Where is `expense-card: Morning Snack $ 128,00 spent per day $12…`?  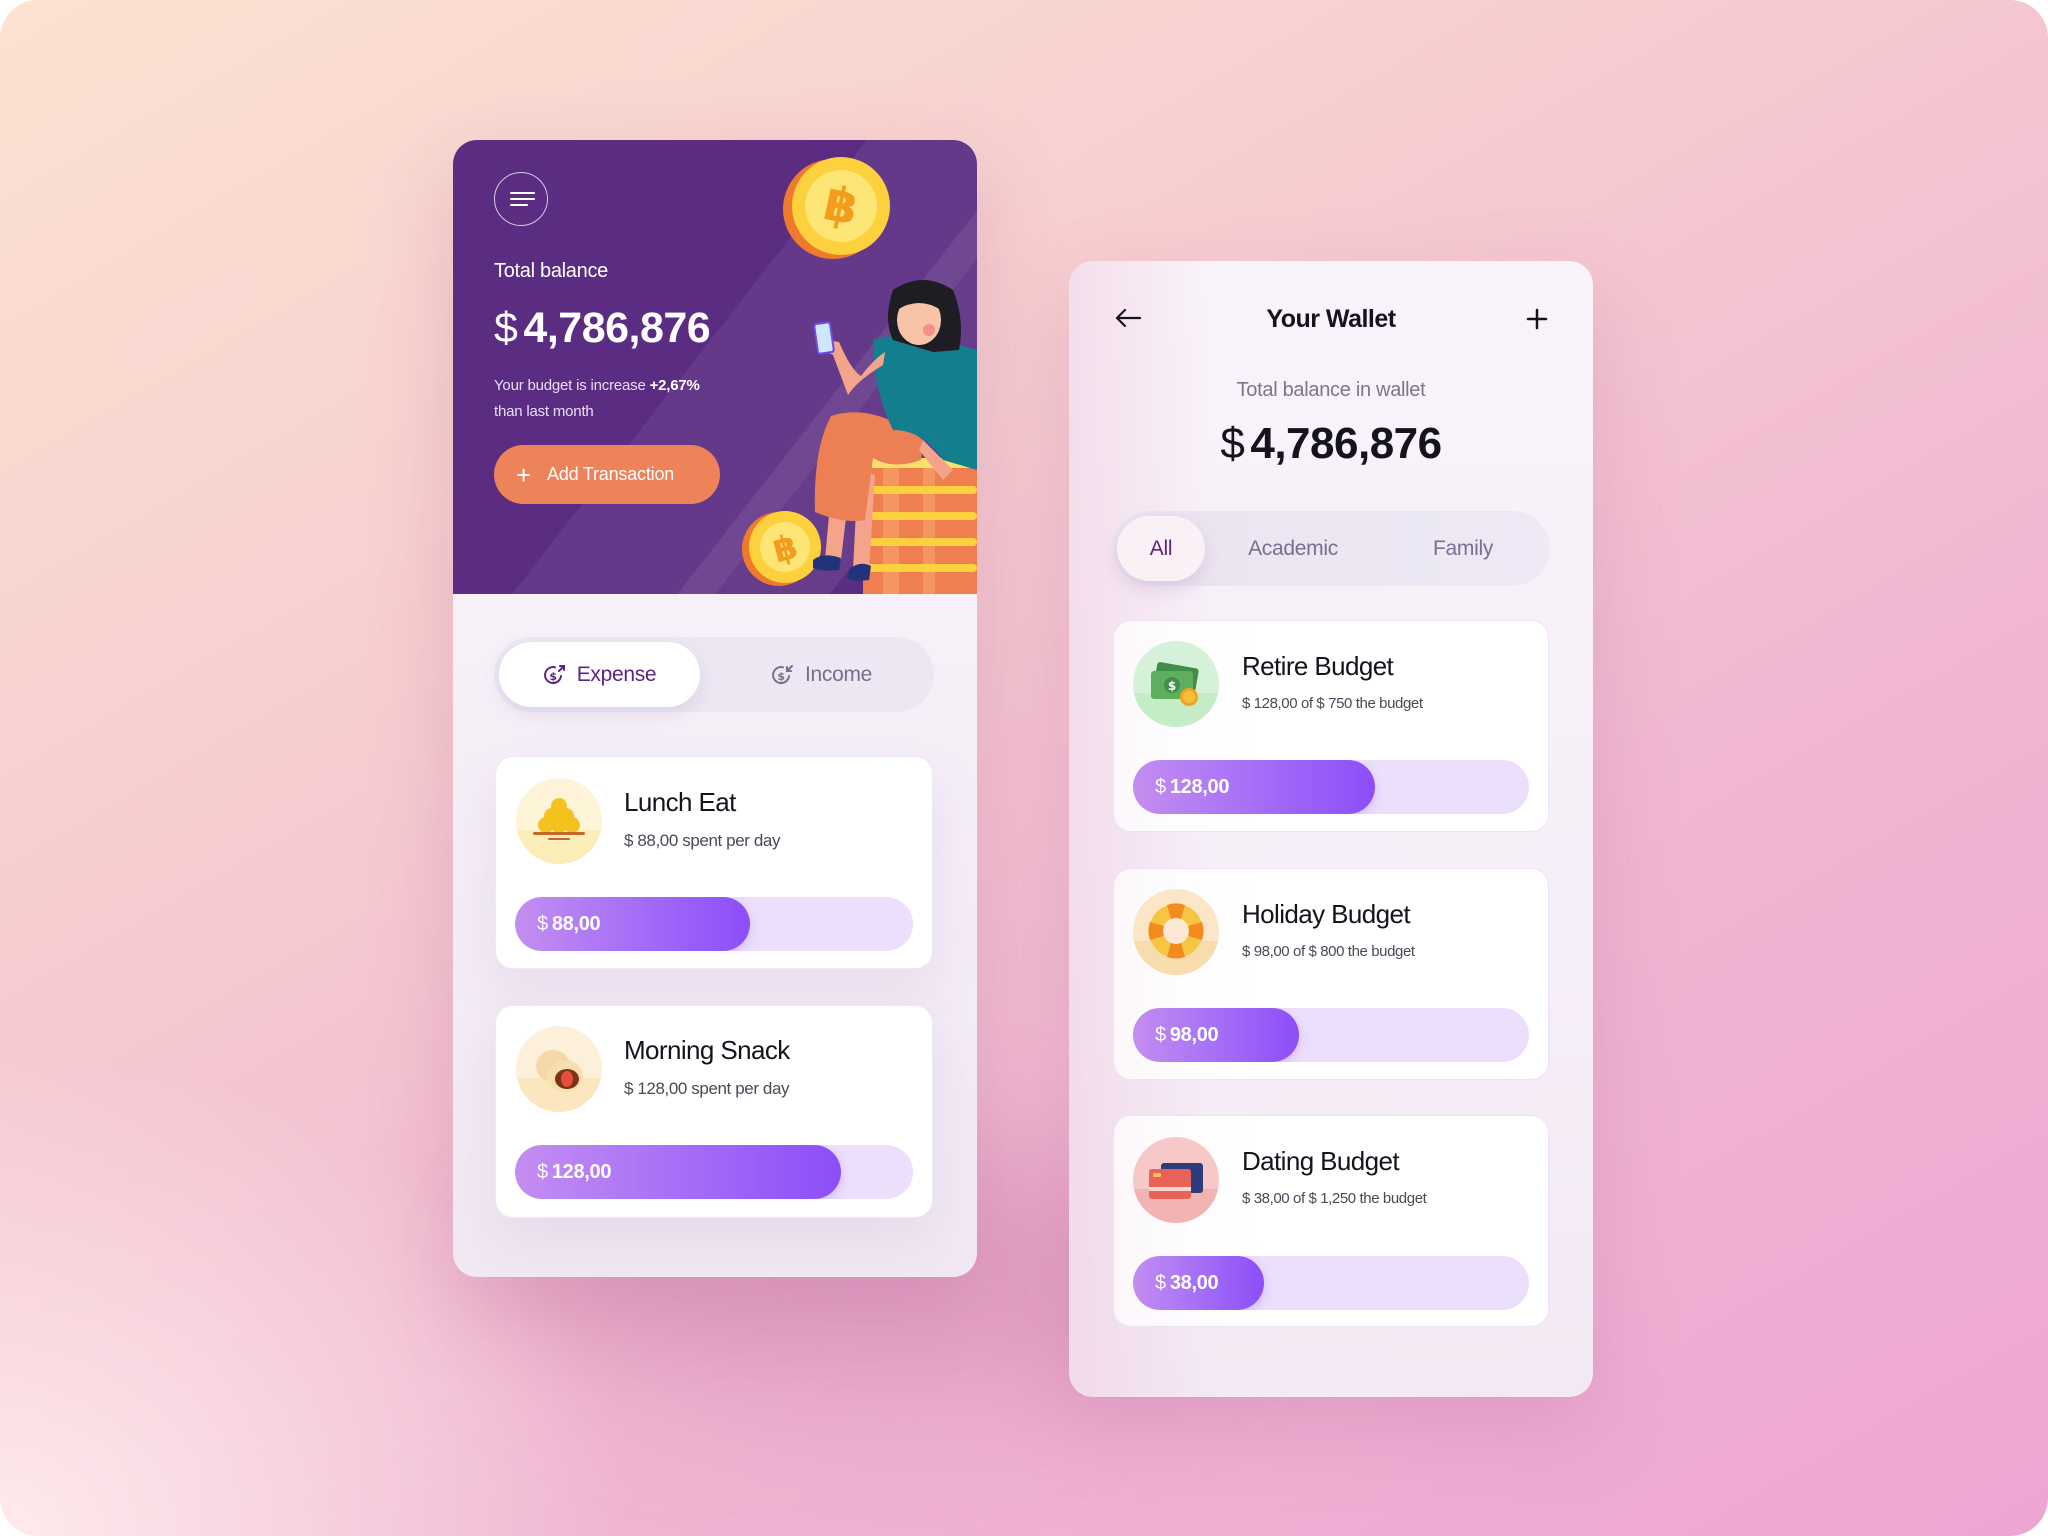
expense-card: Morning Snack $ 128,00 spent per day $12… is located at coordinates (714, 1111).